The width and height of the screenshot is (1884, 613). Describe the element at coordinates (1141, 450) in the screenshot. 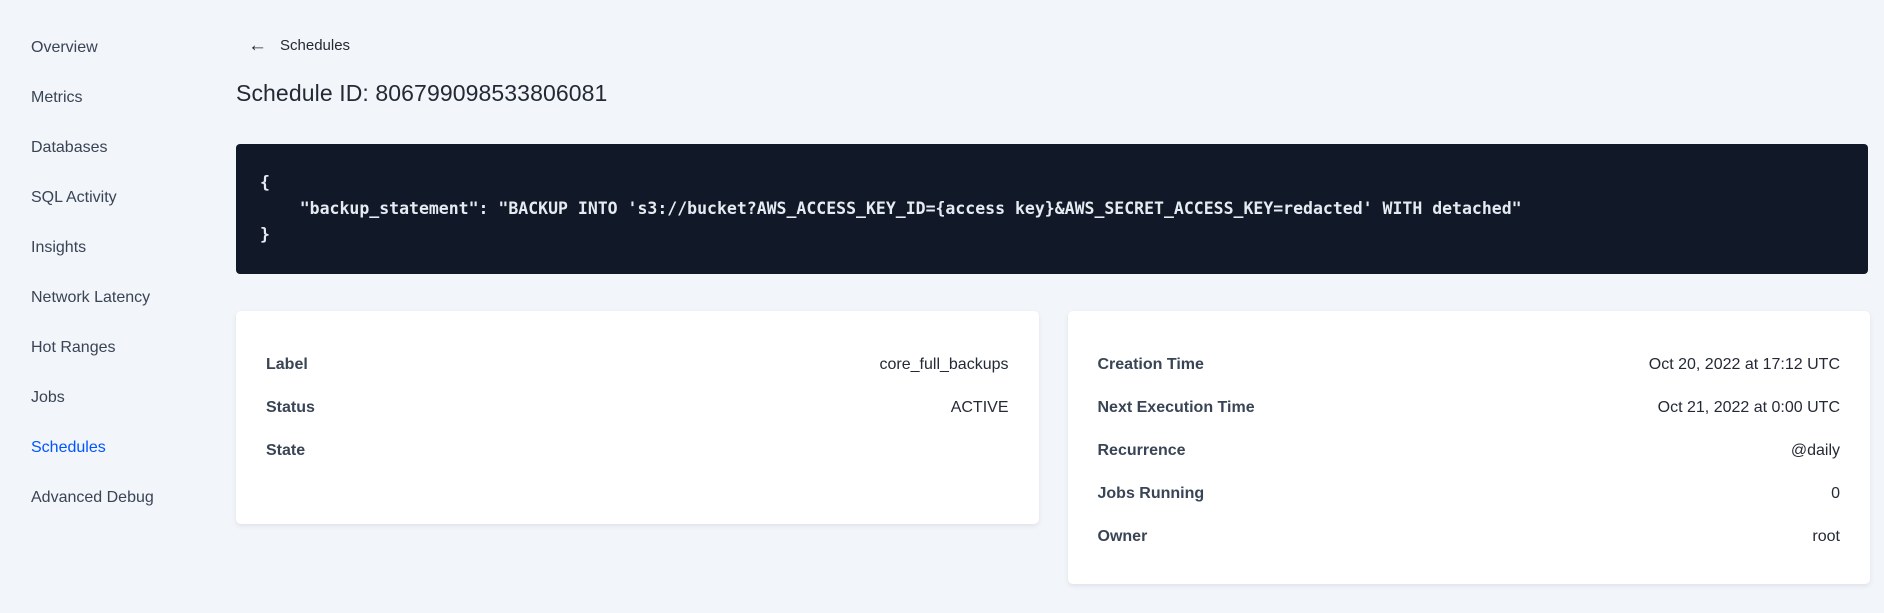

I see `recurrence-key: Recurrence` at that location.